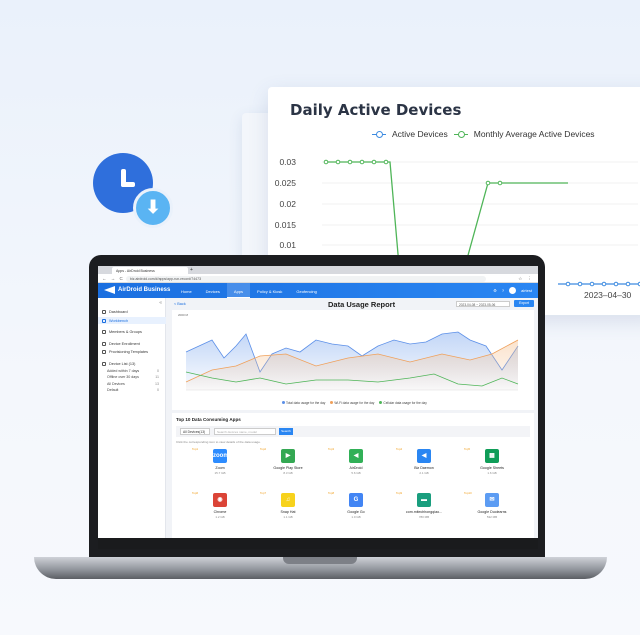  What do you see at coordinates (288, 468) in the screenshot?
I see `app-name: Google Play Store` at bounding box center [288, 468].